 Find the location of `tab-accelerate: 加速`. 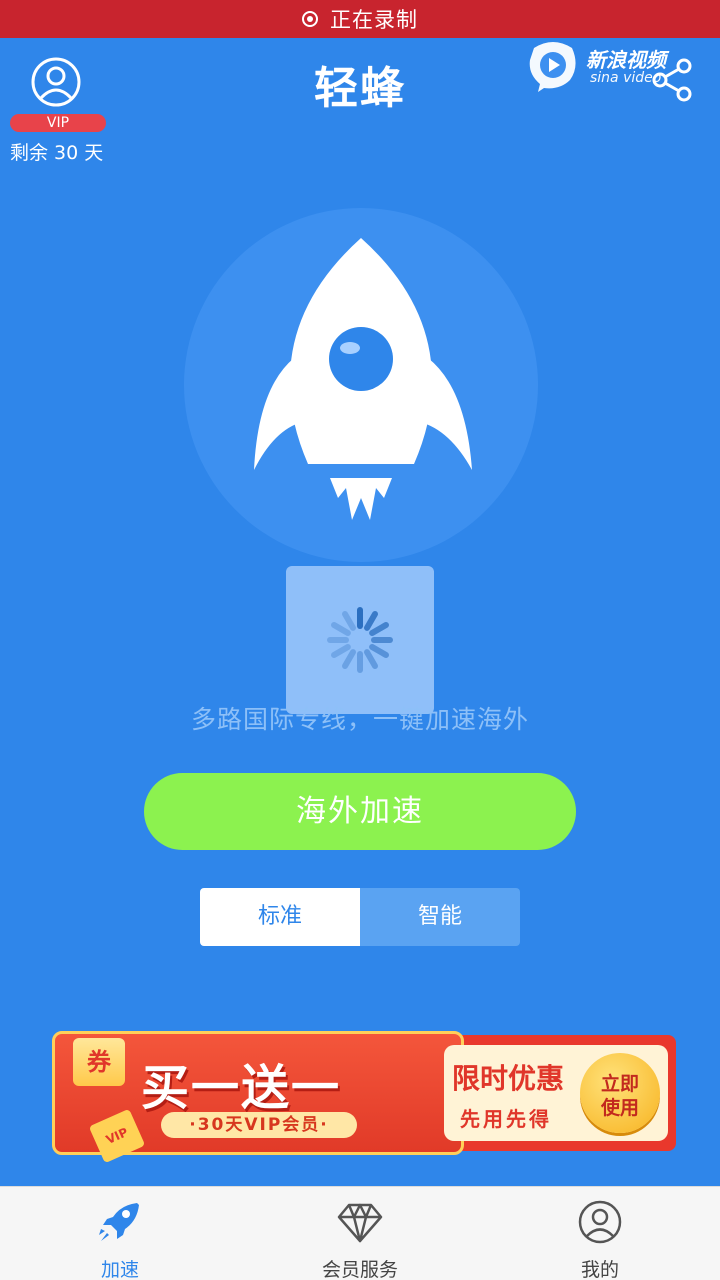

tab-accelerate: 加速 is located at coordinates (120, 1233).